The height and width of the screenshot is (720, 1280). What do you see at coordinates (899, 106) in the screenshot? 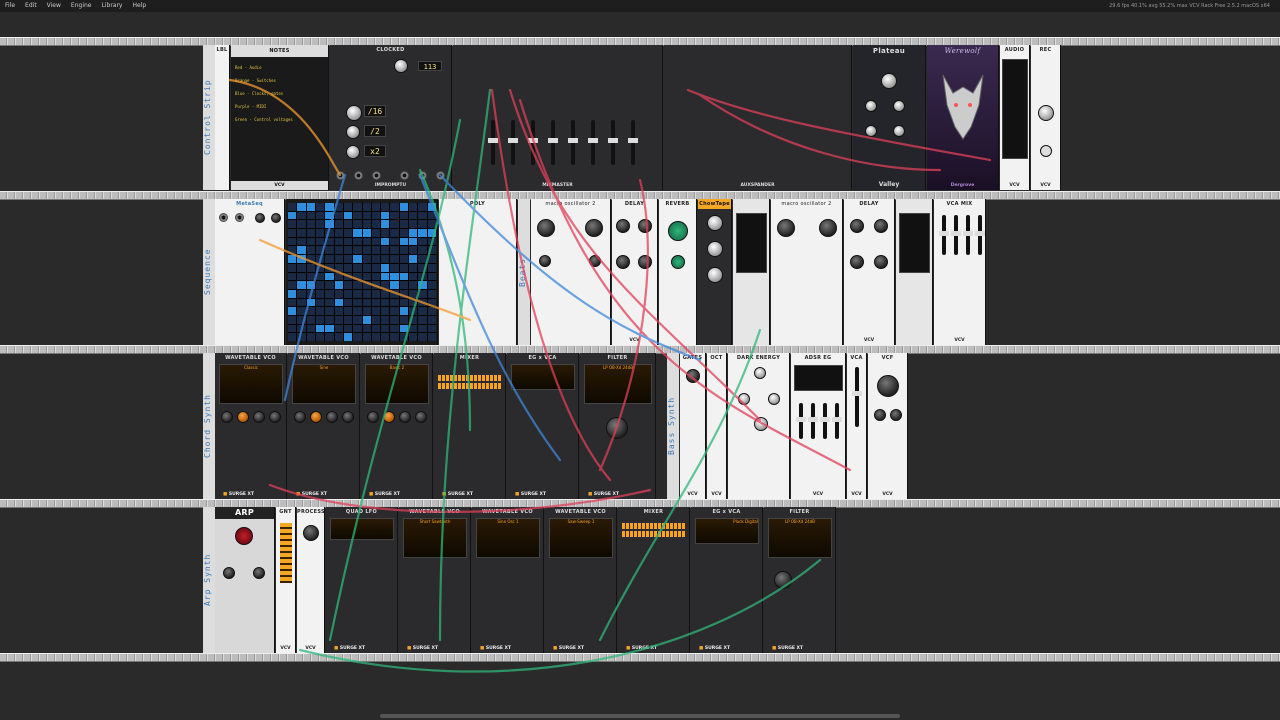
I see `plateau-knob` at bounding box center [899, 106].